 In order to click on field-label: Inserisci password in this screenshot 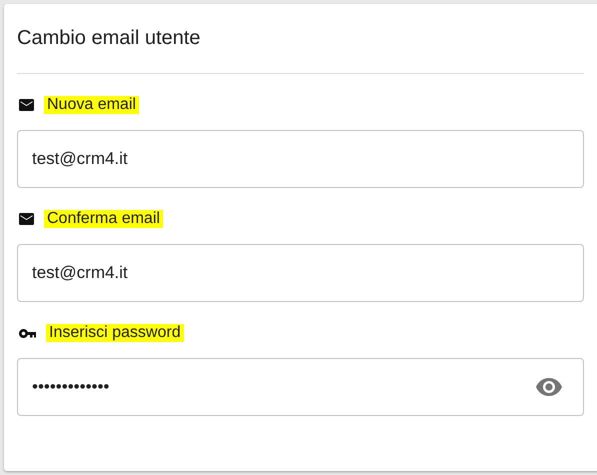, I will do `click(115, 333)`.